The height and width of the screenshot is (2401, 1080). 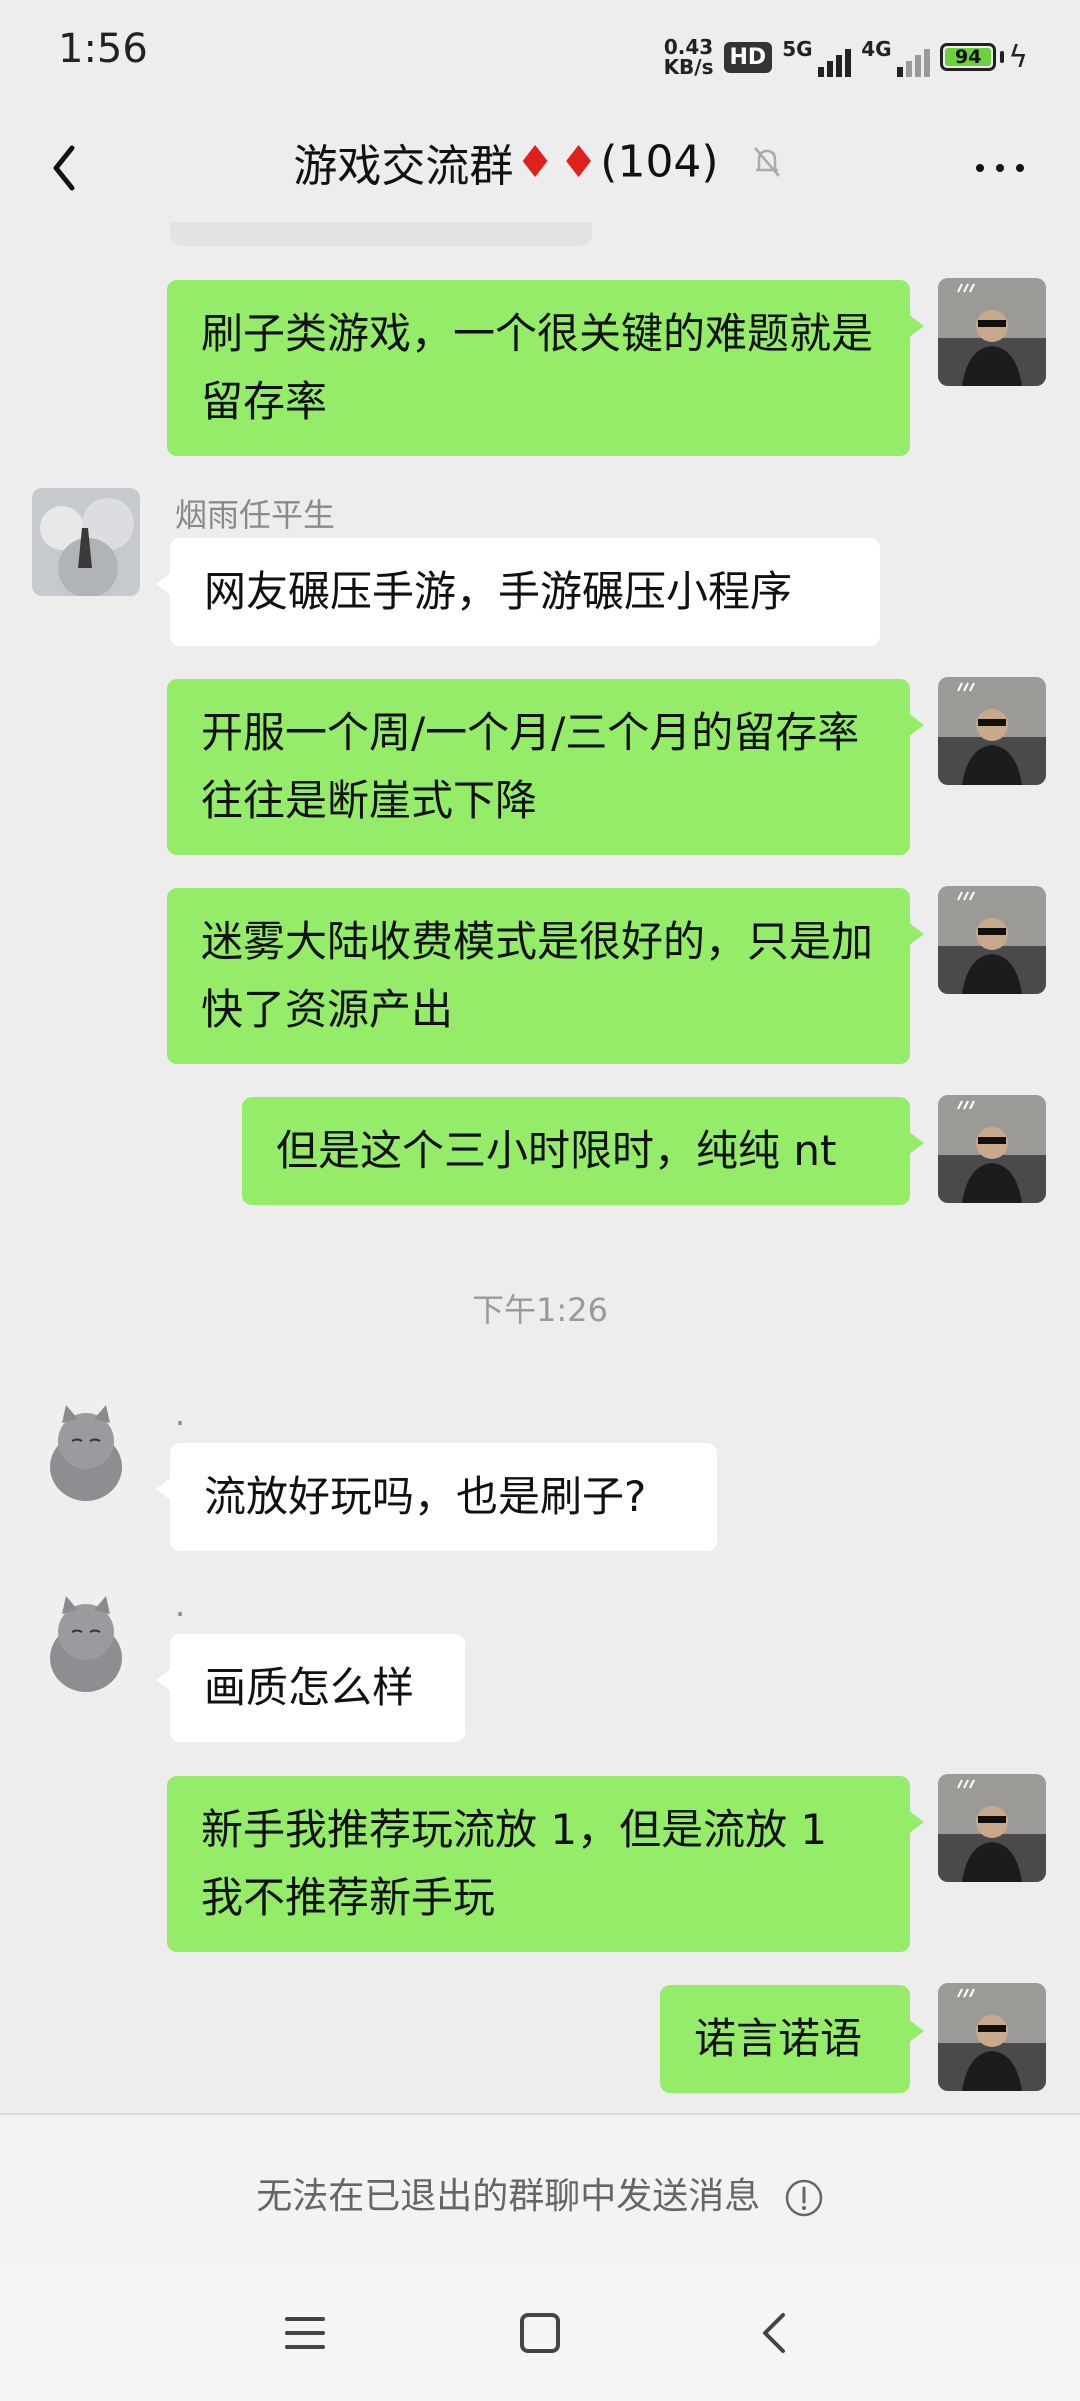 What do you see at coordinates (984, 57) in the screenshot?
I see `battery-icon: 94 ϟ` at bounding box center [984, 57].